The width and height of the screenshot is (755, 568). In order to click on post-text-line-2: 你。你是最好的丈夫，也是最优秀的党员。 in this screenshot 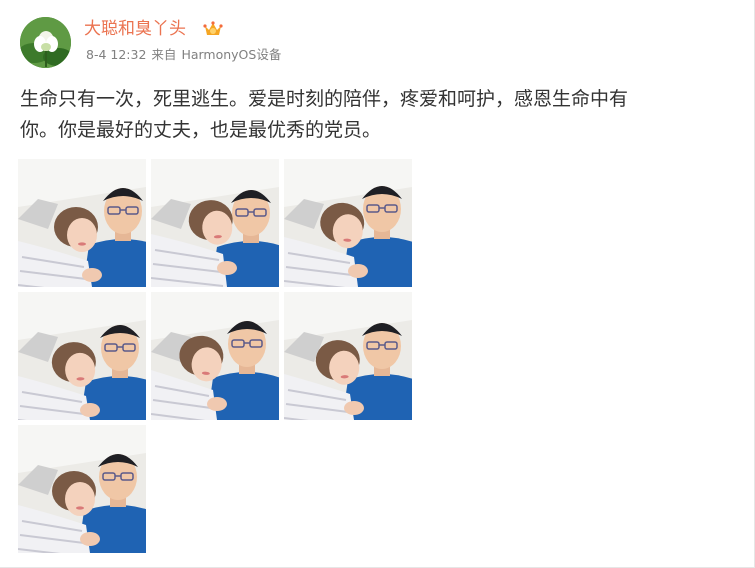, I will do `click(201, 130)`.